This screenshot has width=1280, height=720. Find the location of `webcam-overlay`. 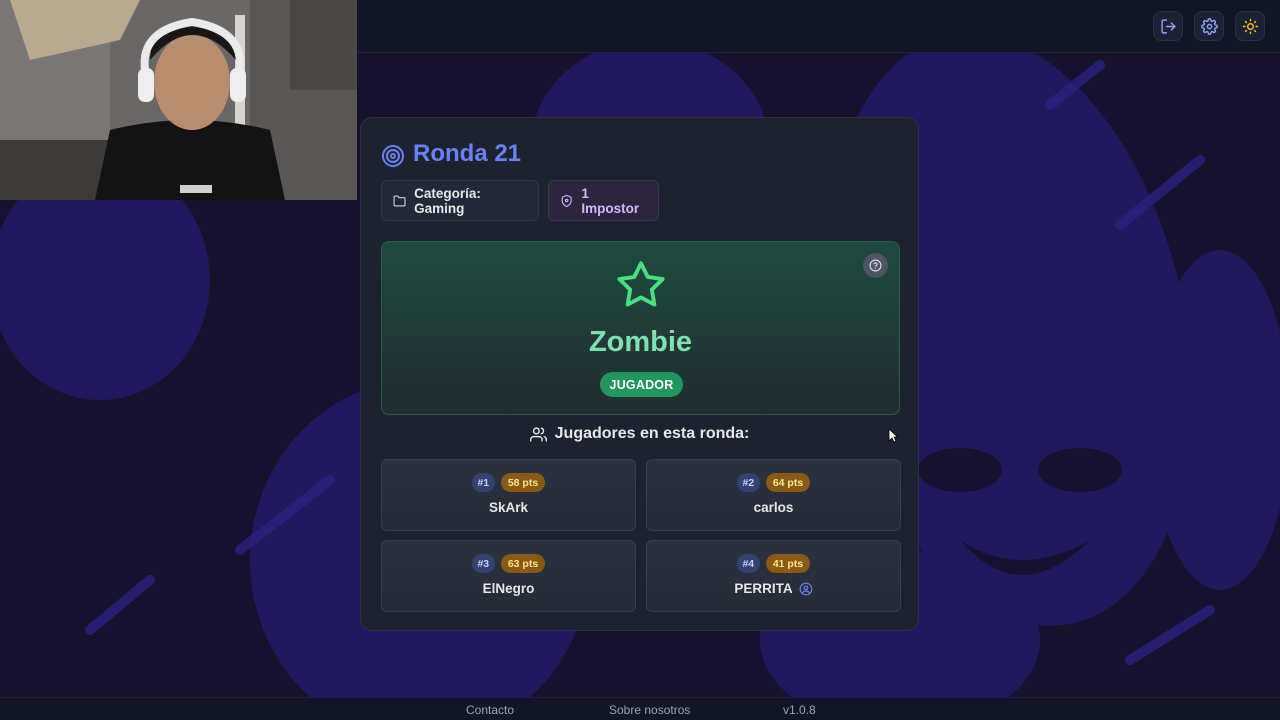

webcam-overlay is located at coordinates (178, 100).